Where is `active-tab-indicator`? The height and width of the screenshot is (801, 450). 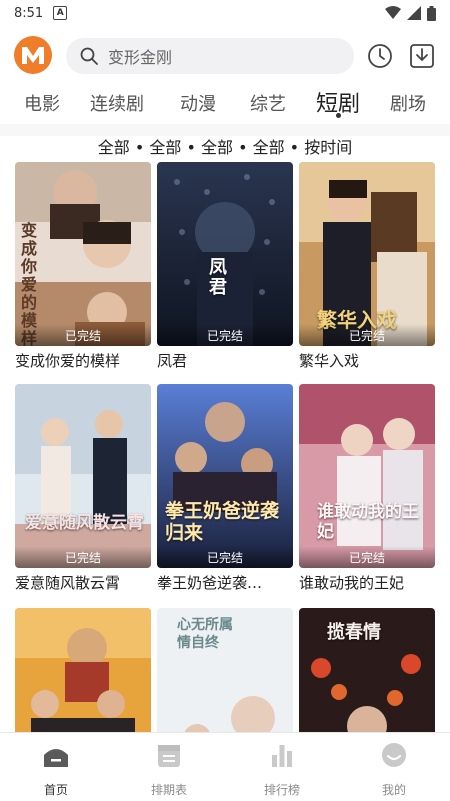
active-tab-indicator is located at coordinates (338, 115).